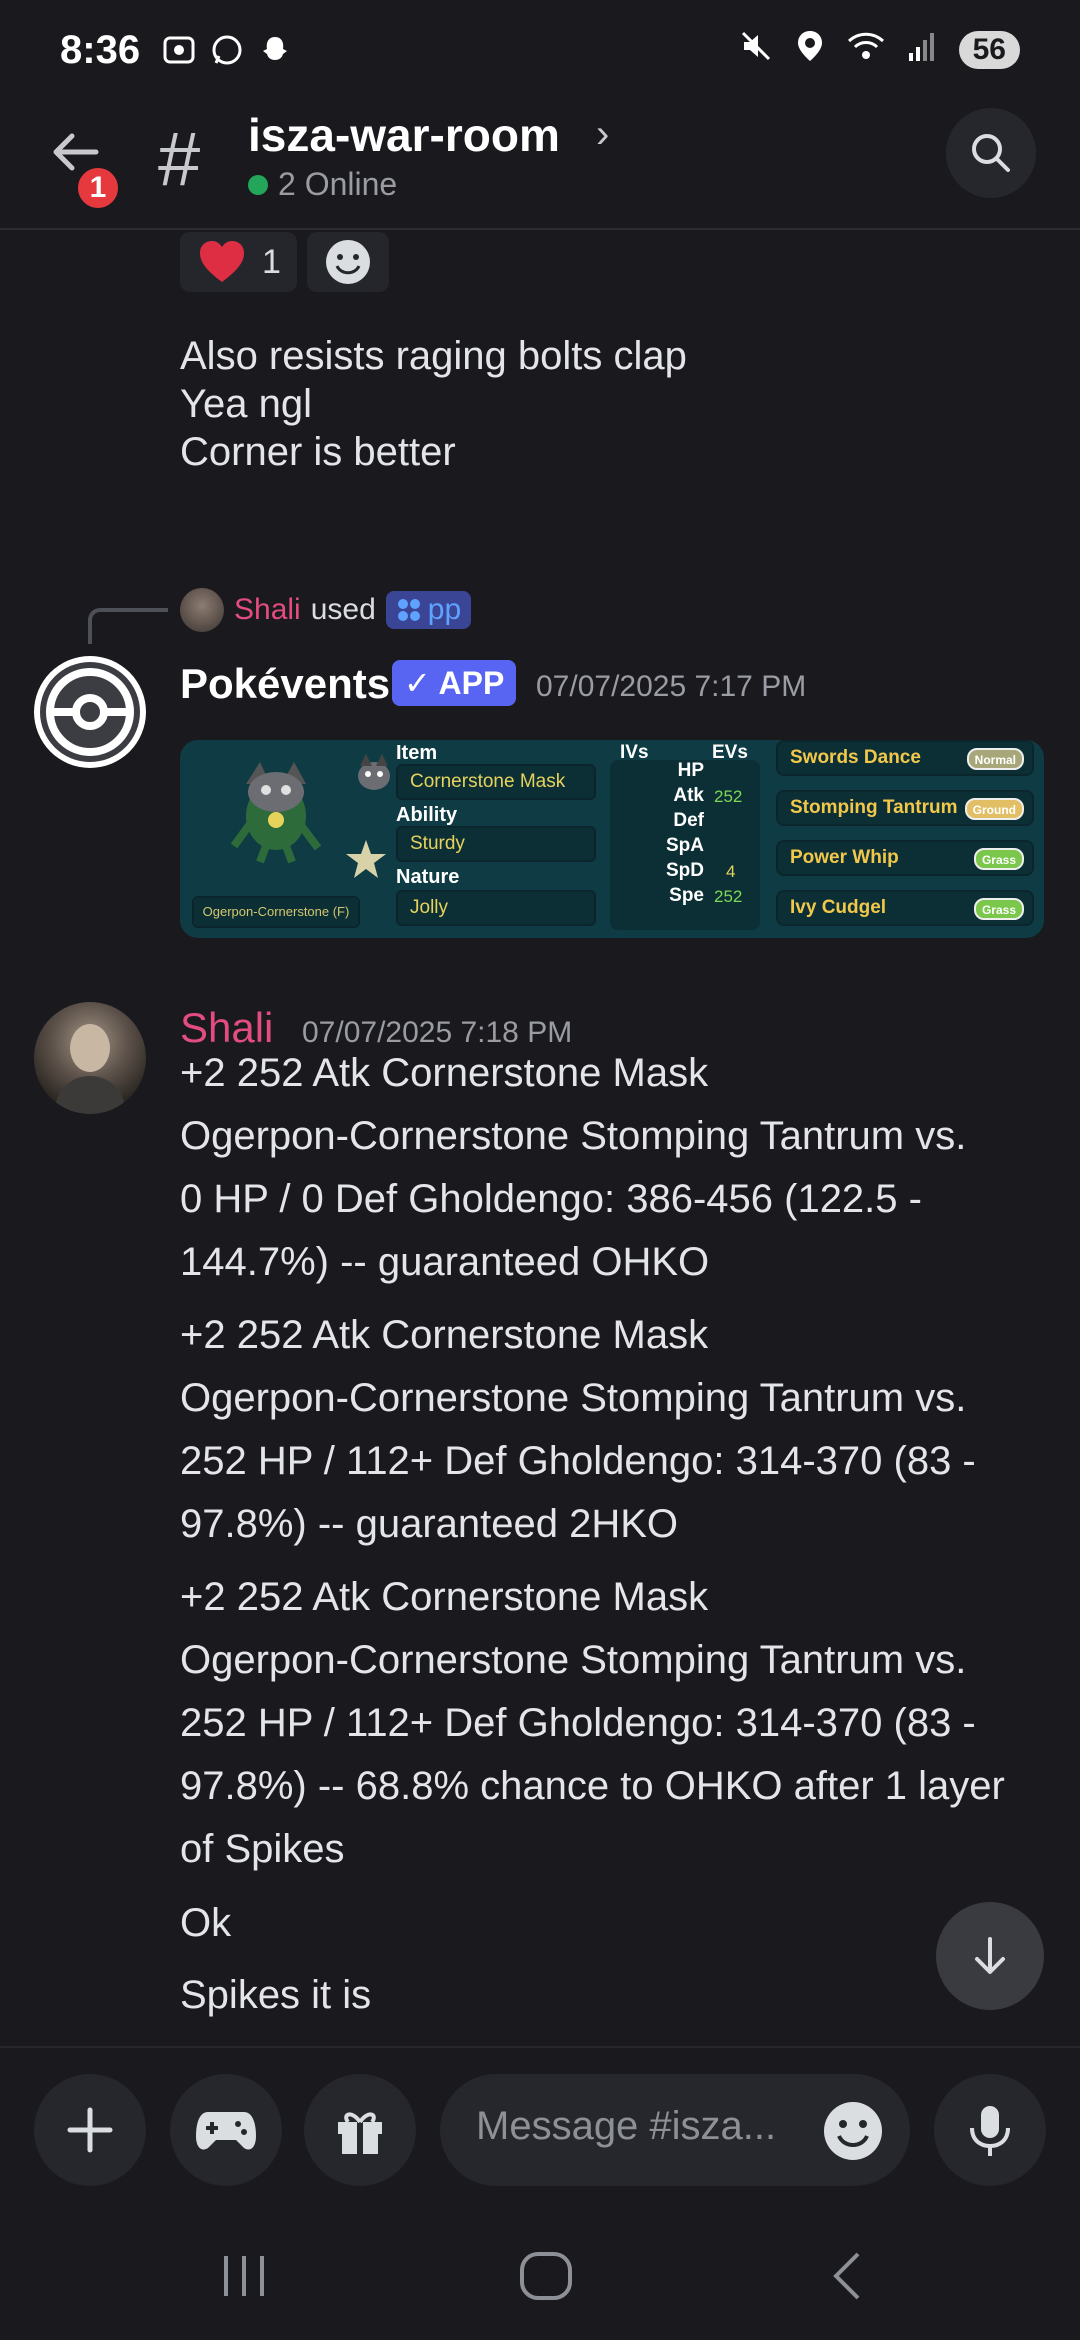 Image resolution: width=1080 pixels, height=2340 pixels. What do you see at coordinates (685, 845) in the screenshot?
I see `stat-name: SpA` at bounding box center [685, 845].